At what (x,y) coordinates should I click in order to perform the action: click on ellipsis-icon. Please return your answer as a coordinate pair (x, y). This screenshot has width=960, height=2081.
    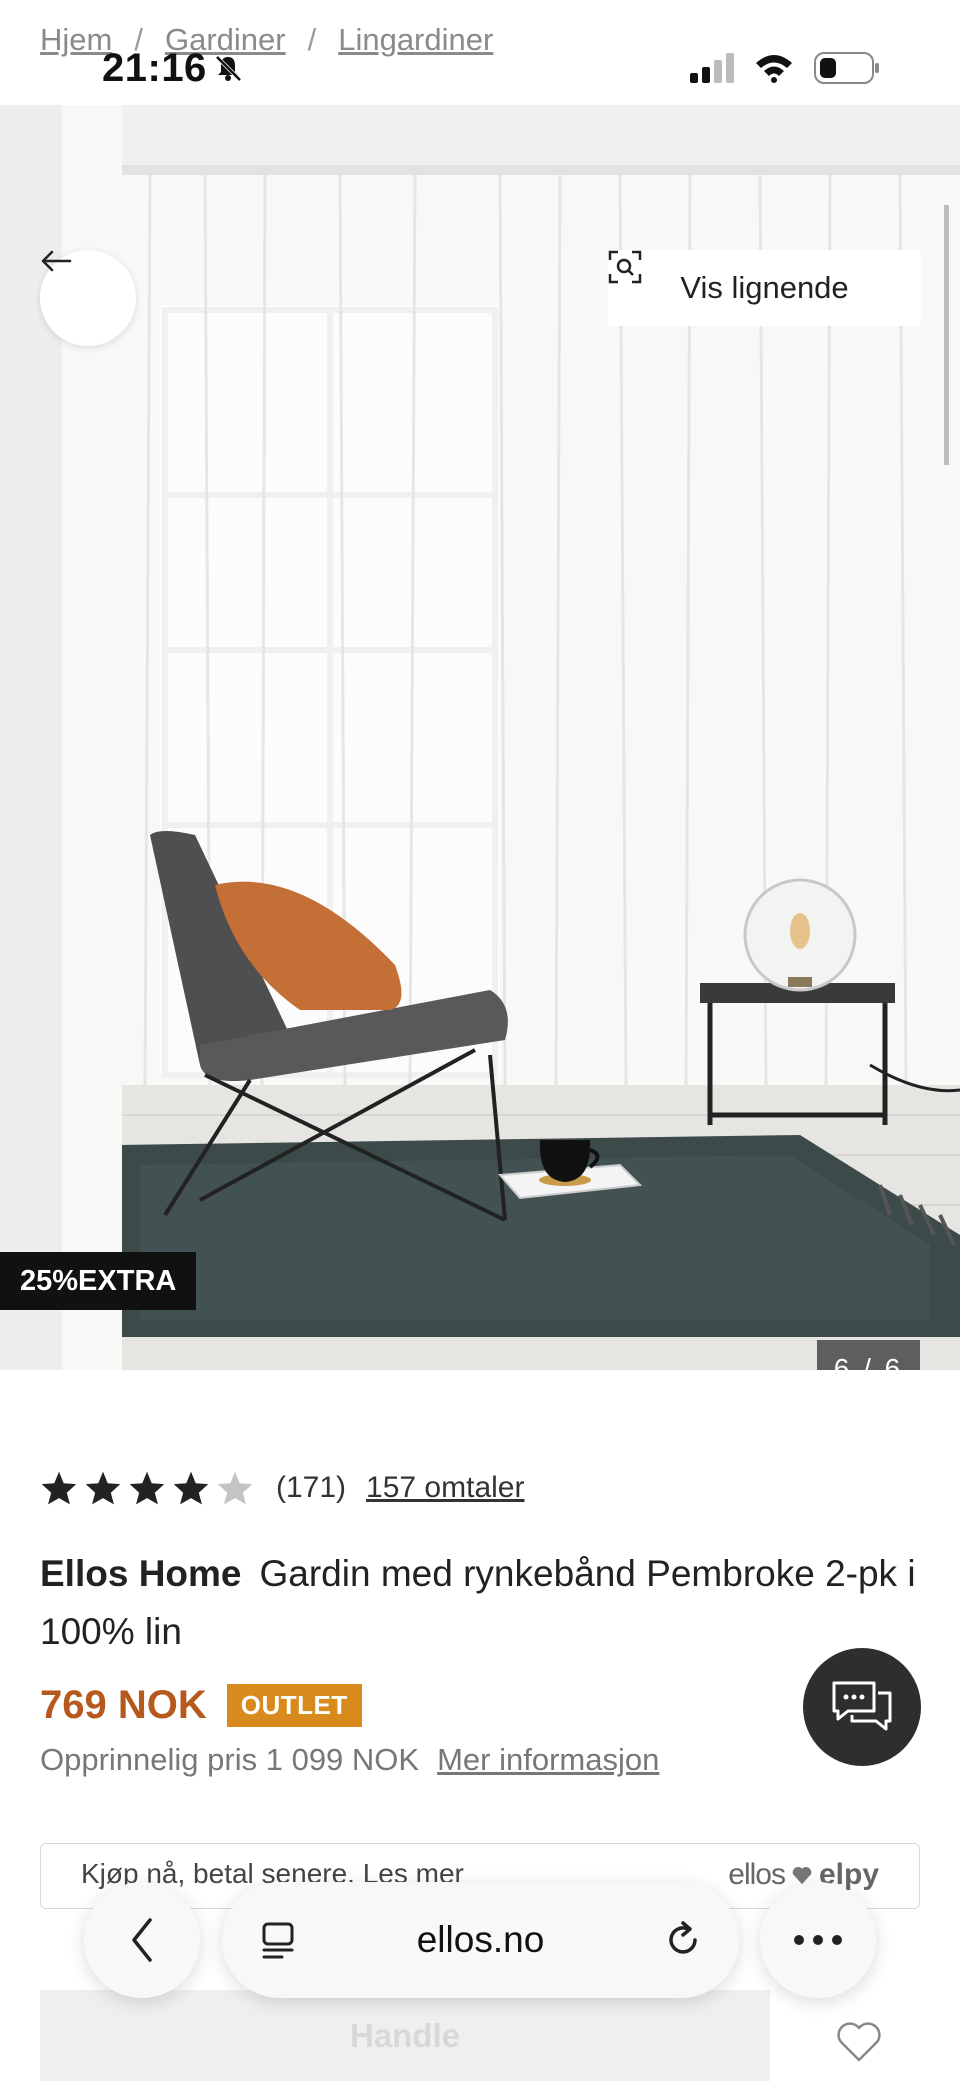
    Looking at the image, I should click on (818, 1940).